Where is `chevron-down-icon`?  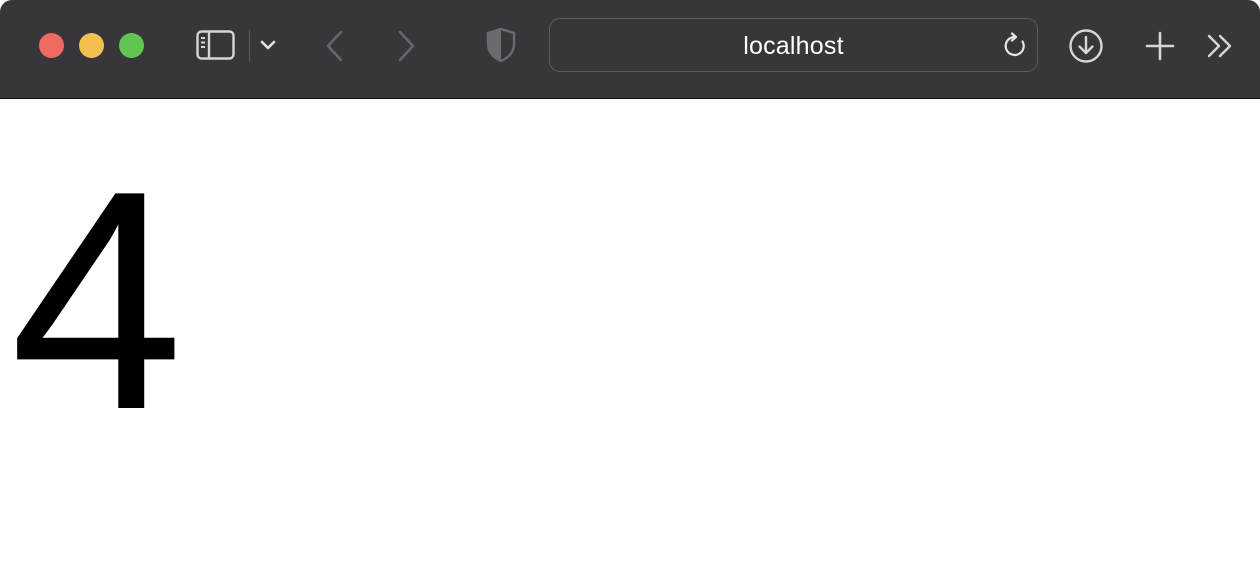
chevron-down-icon is located at coordinates (268, 45).